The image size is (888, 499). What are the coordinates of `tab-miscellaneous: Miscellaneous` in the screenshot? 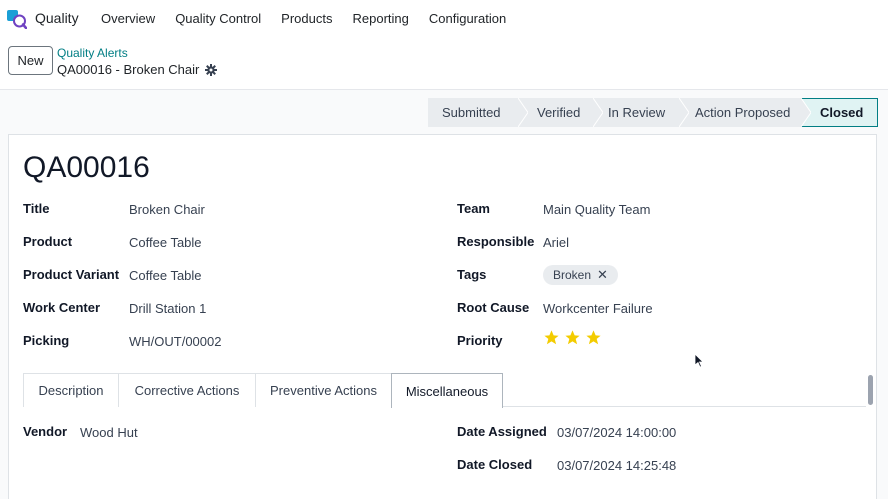 It's located at (447, 390).